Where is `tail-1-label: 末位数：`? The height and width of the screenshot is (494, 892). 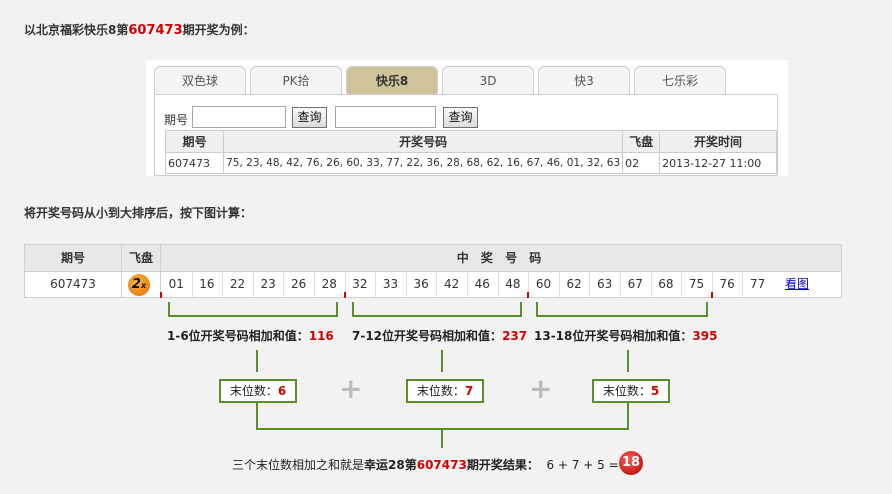 tail-1-label: 末位数： is located at coordinates (253, 391).